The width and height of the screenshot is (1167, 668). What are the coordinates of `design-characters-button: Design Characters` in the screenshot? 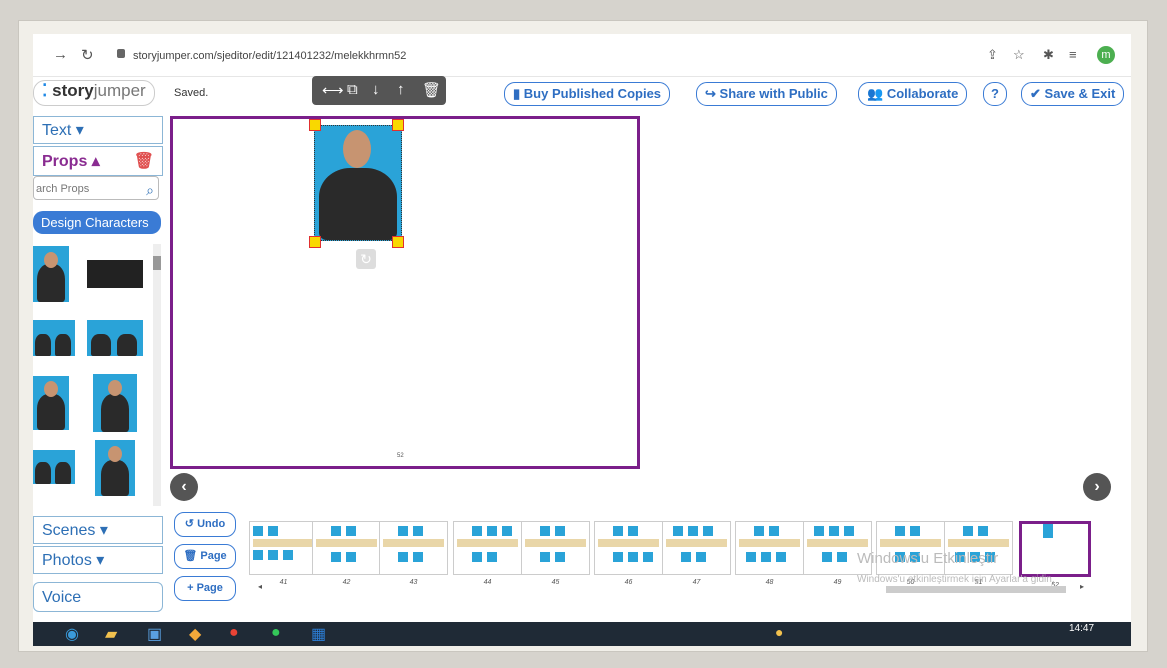 It's located at (97, 222).